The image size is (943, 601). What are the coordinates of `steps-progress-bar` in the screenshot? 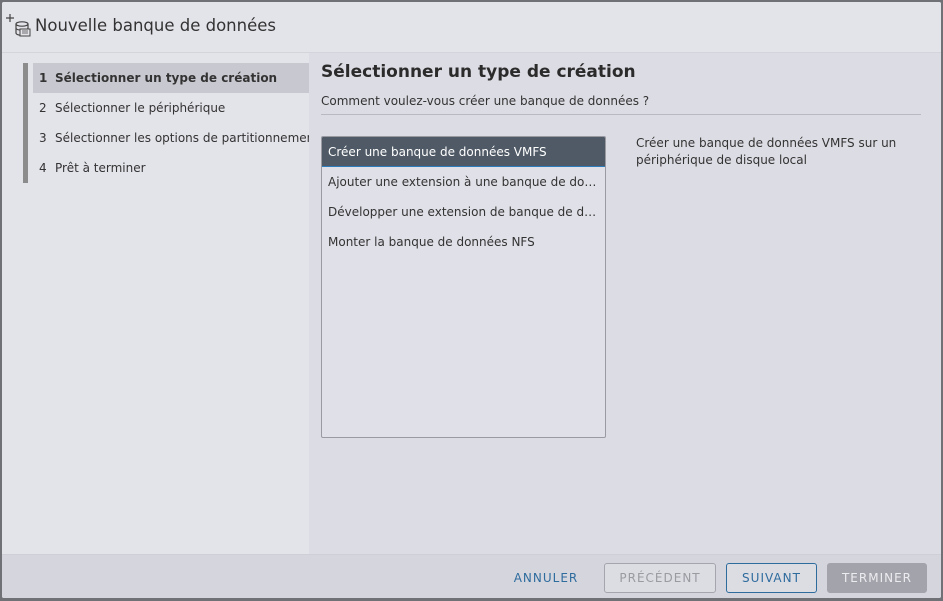 It's located at (25, 123).